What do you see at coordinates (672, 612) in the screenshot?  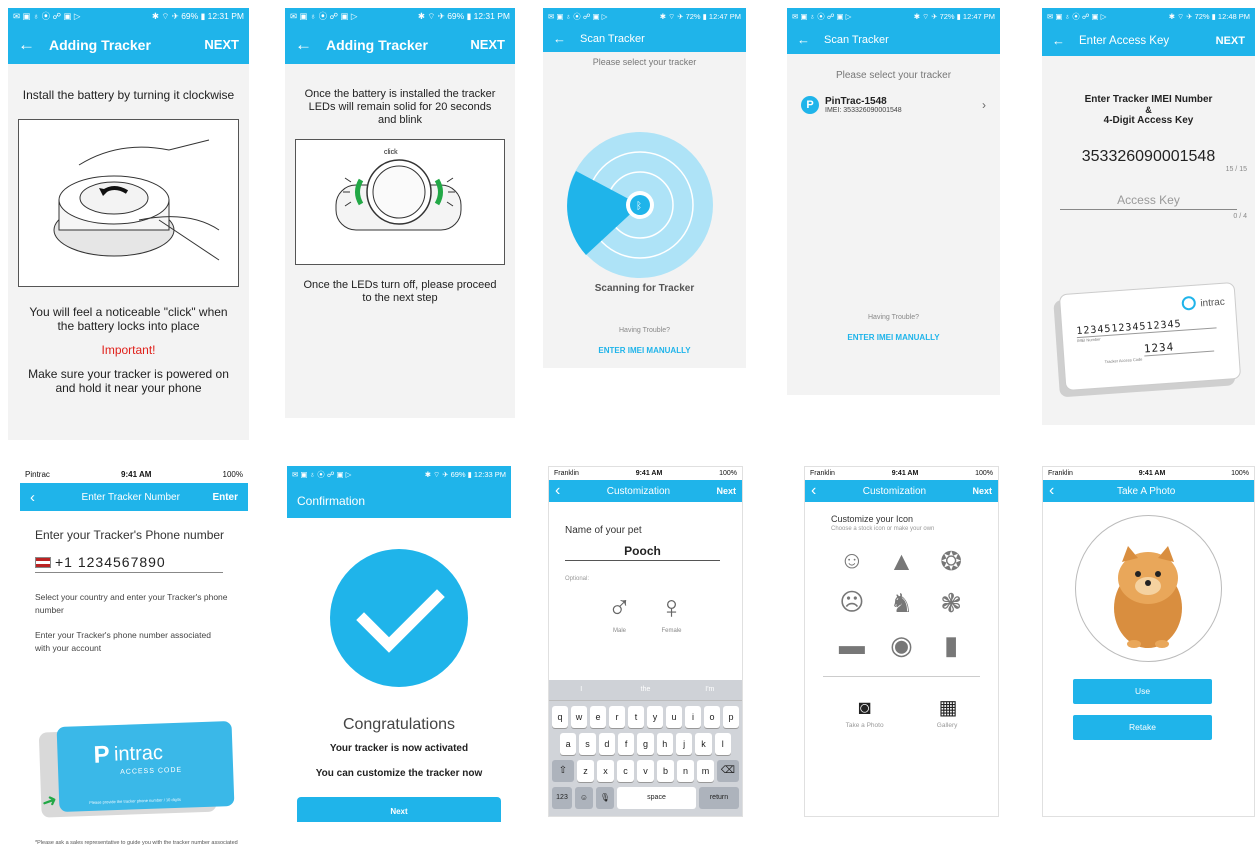 I see `female-option: ♀ Female` at bounding box center [672, 612].